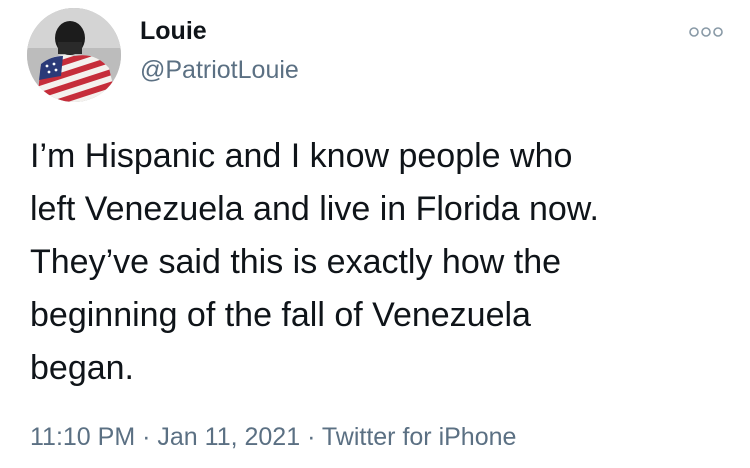 The height and width of the screenshot is (468, 750). What do you see at coordinates (314, 209) in the screenshot?
I see `tweet-text-line: left Venezuela and live in Florida now.` at bounding box center [314, 209].